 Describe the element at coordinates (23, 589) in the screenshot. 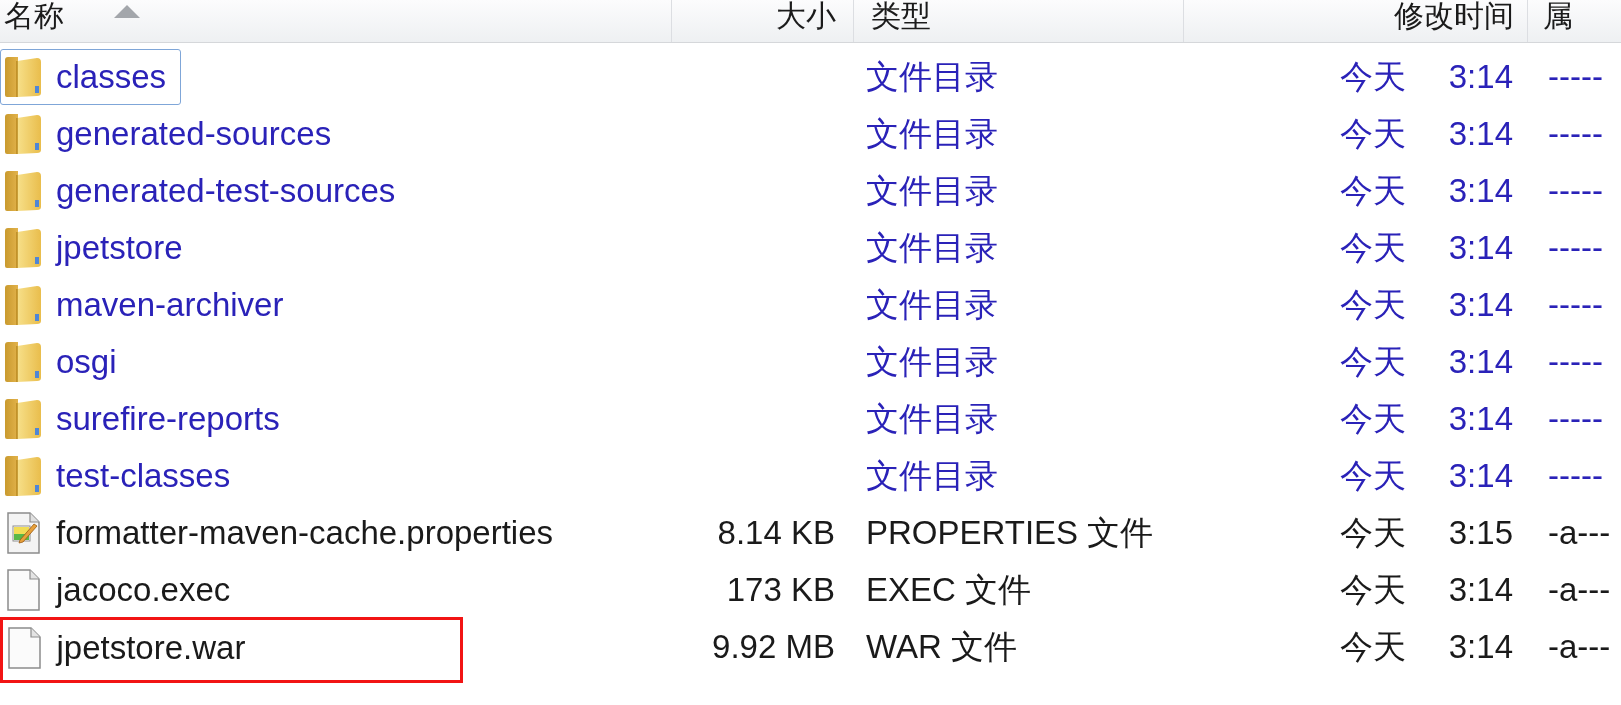

I see `document-icon` at that location.